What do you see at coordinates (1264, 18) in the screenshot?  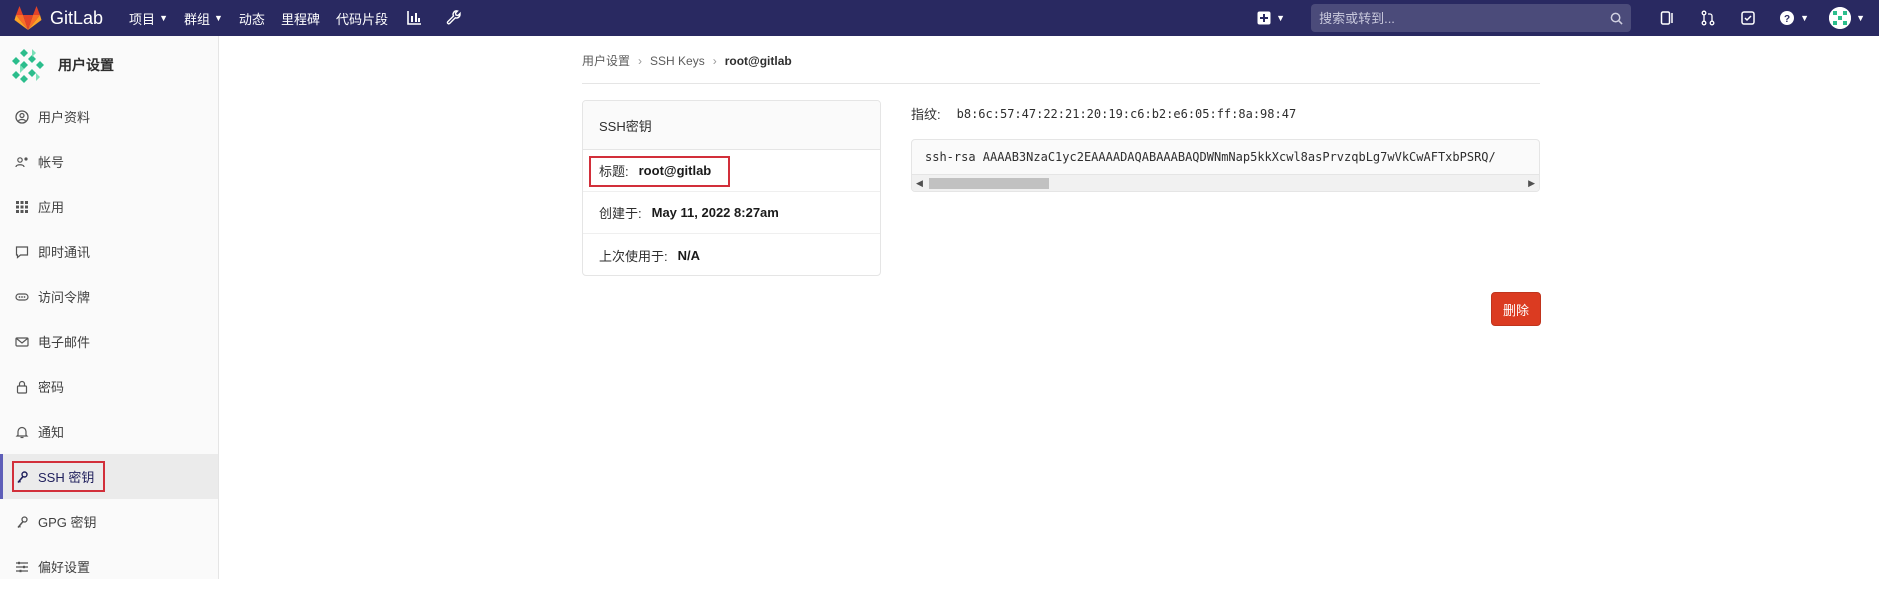 I see `plus-square-icon` at bounding box center [1264, 18].